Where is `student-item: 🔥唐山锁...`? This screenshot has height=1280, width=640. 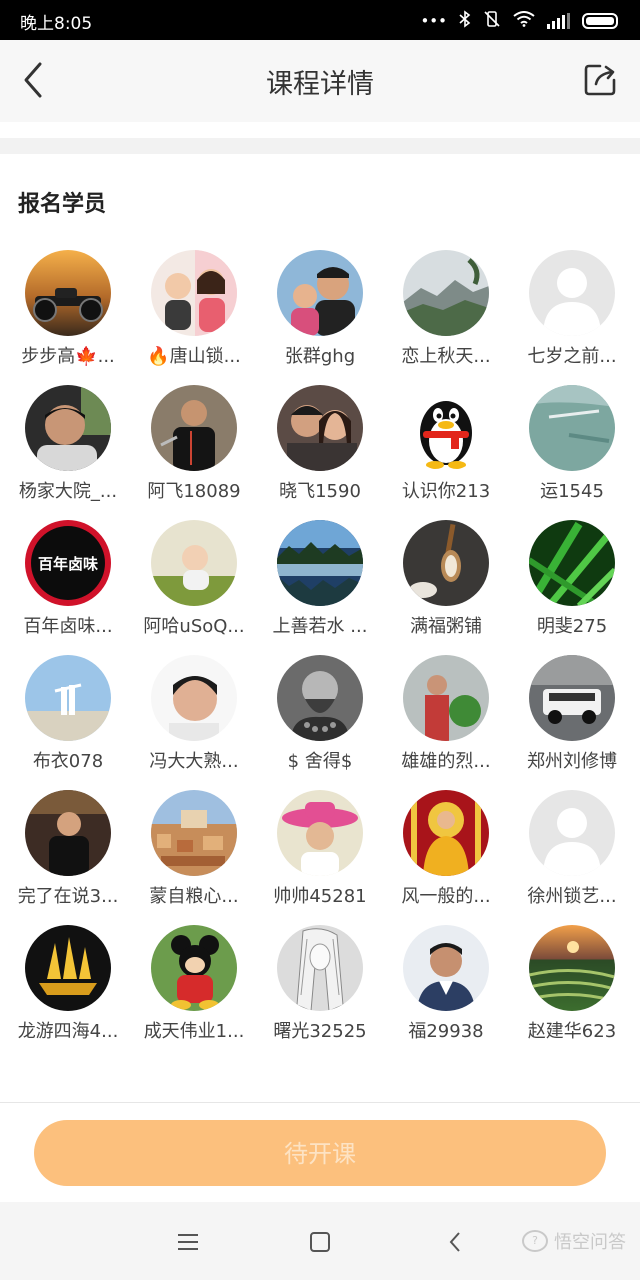 student-item: 🔥唐山锁... is located at coordinates (194, 317).